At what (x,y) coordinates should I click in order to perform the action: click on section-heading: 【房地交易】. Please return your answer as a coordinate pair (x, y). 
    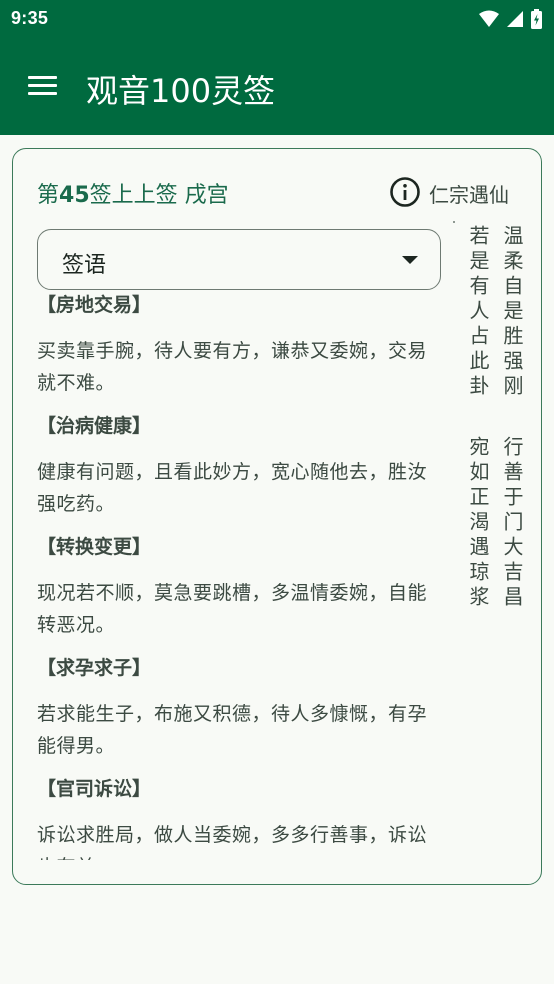
    Looking at the image, I should click on (94, 305).